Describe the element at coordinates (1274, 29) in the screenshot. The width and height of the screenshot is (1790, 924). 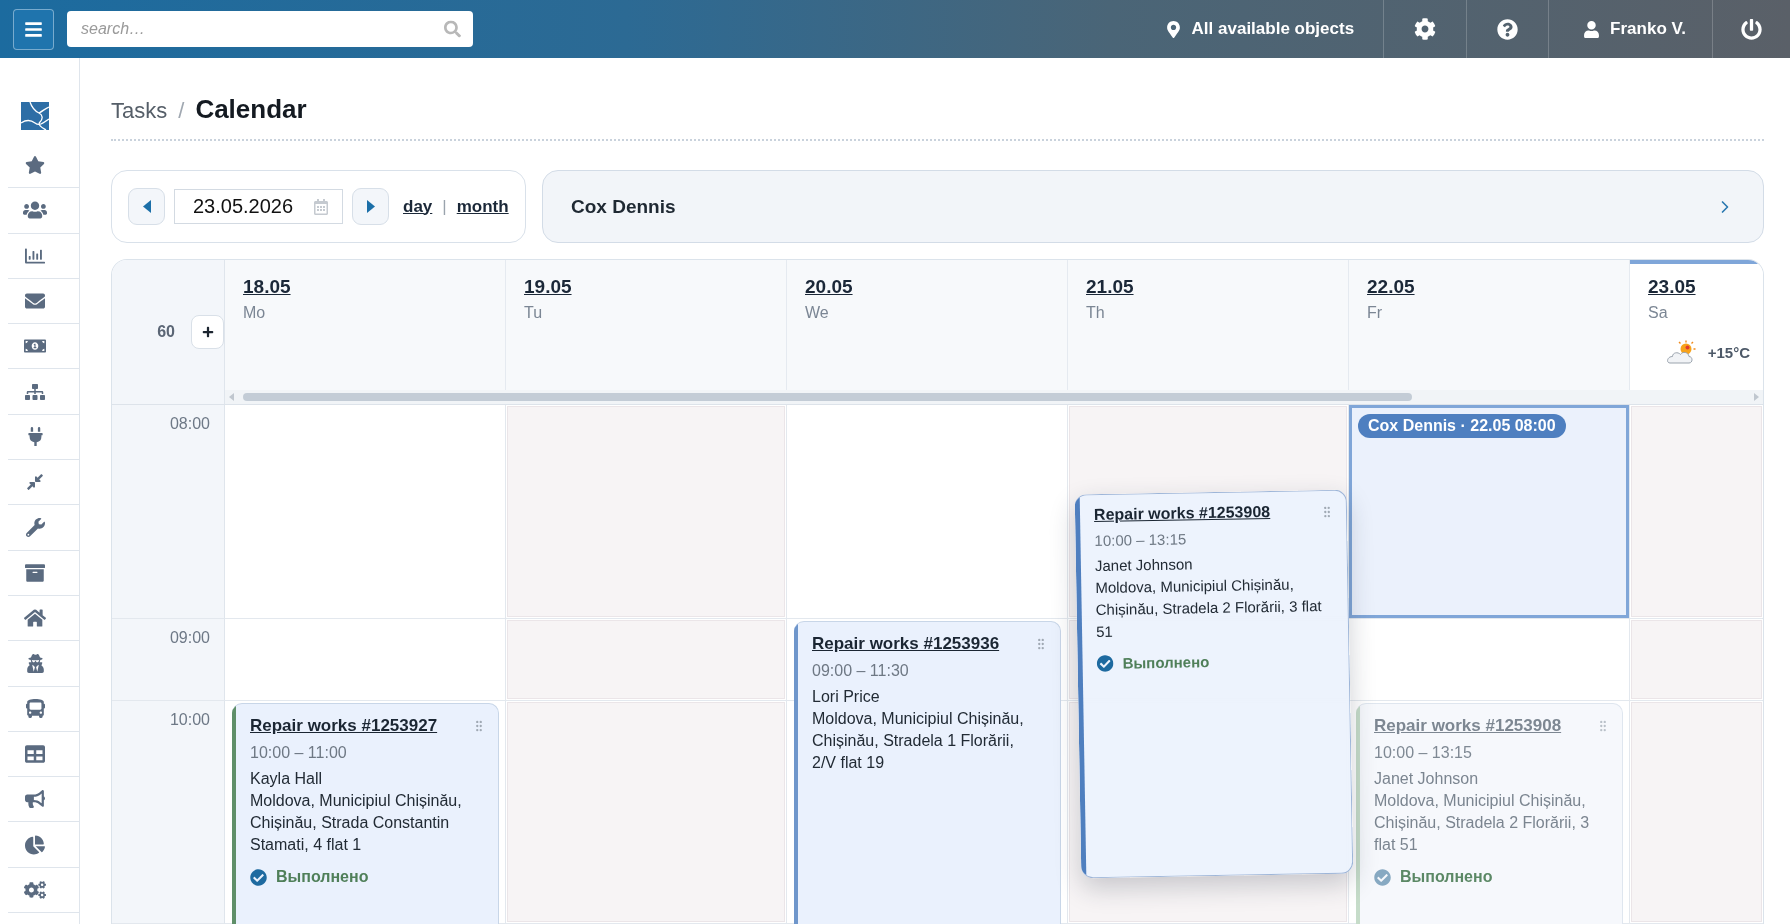
I see `location-selector: All available objects` at that location.